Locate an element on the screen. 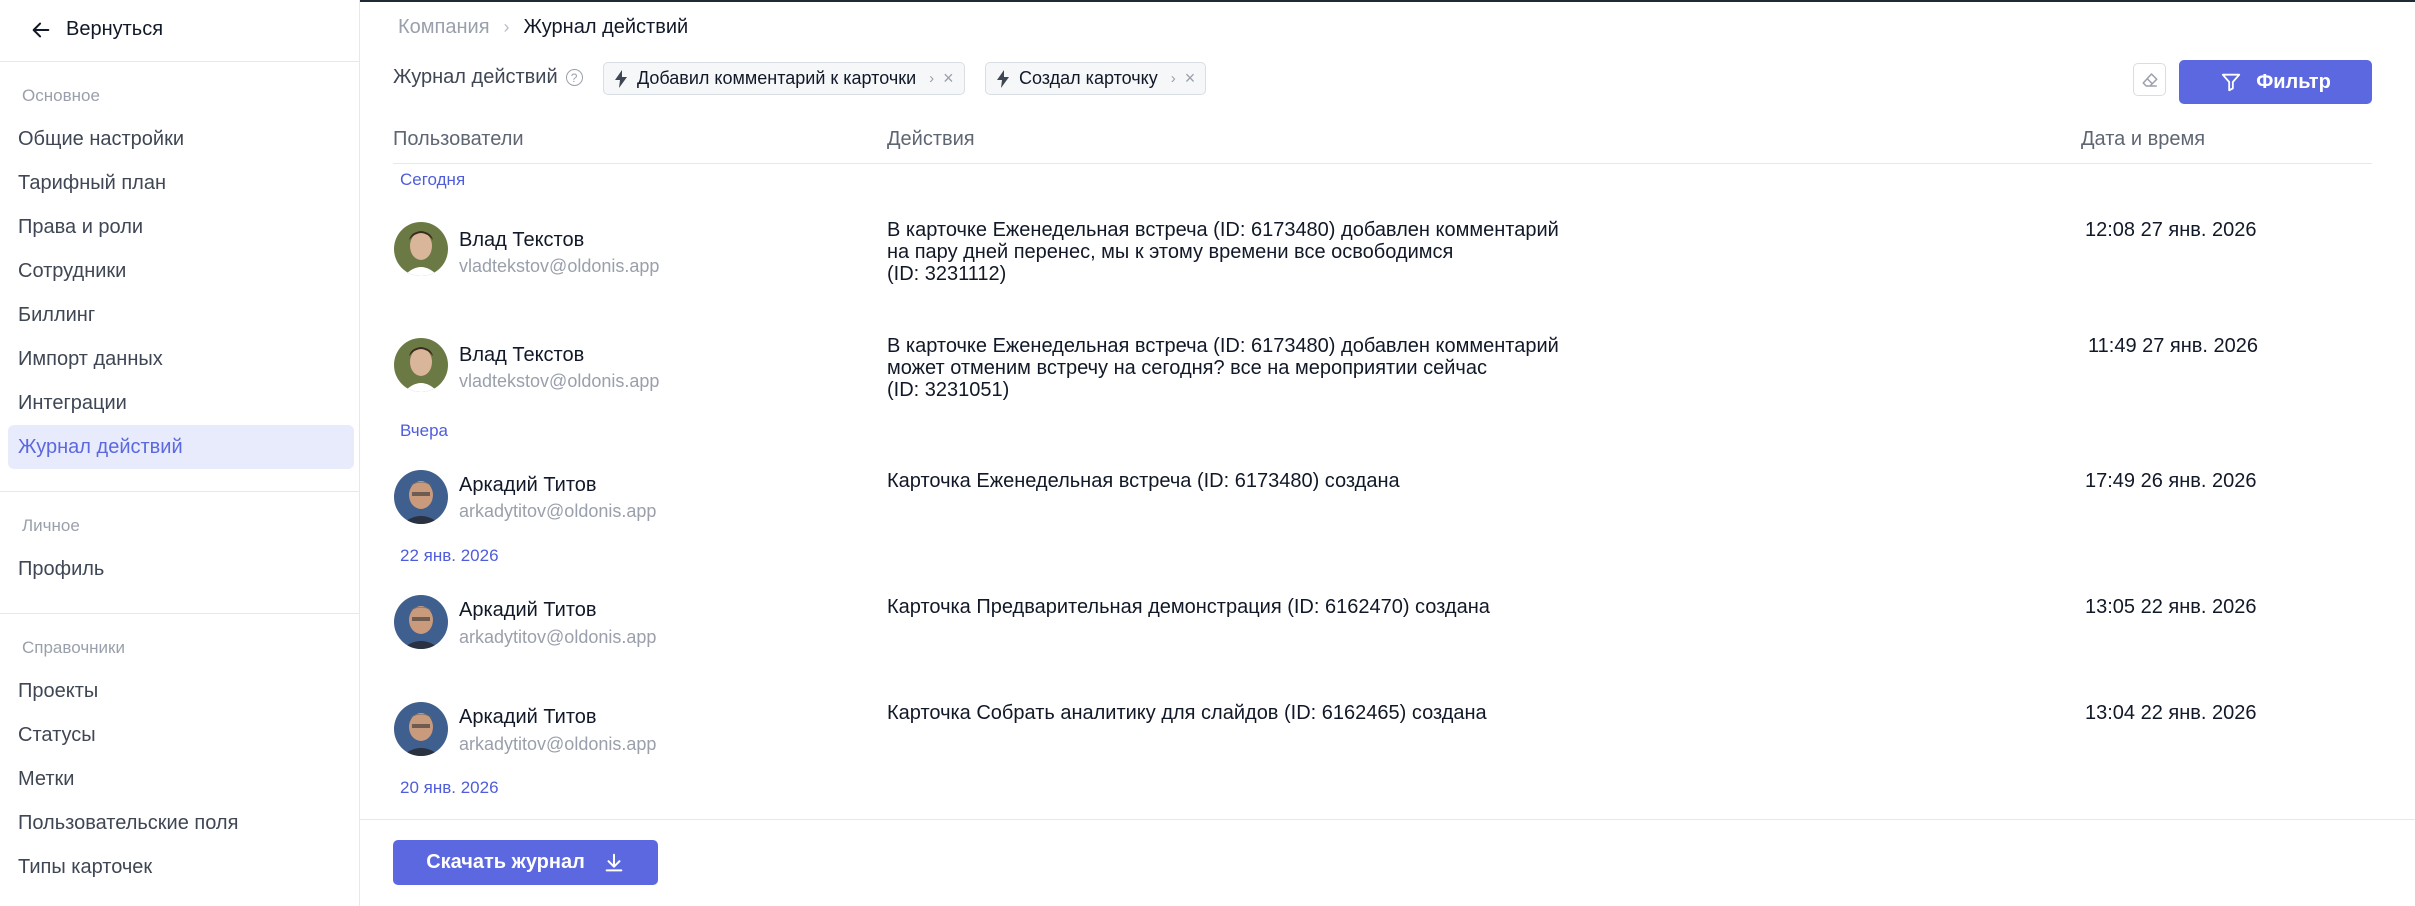  column-header-datetime: Дата и время is located at coordinates (2143, 139).